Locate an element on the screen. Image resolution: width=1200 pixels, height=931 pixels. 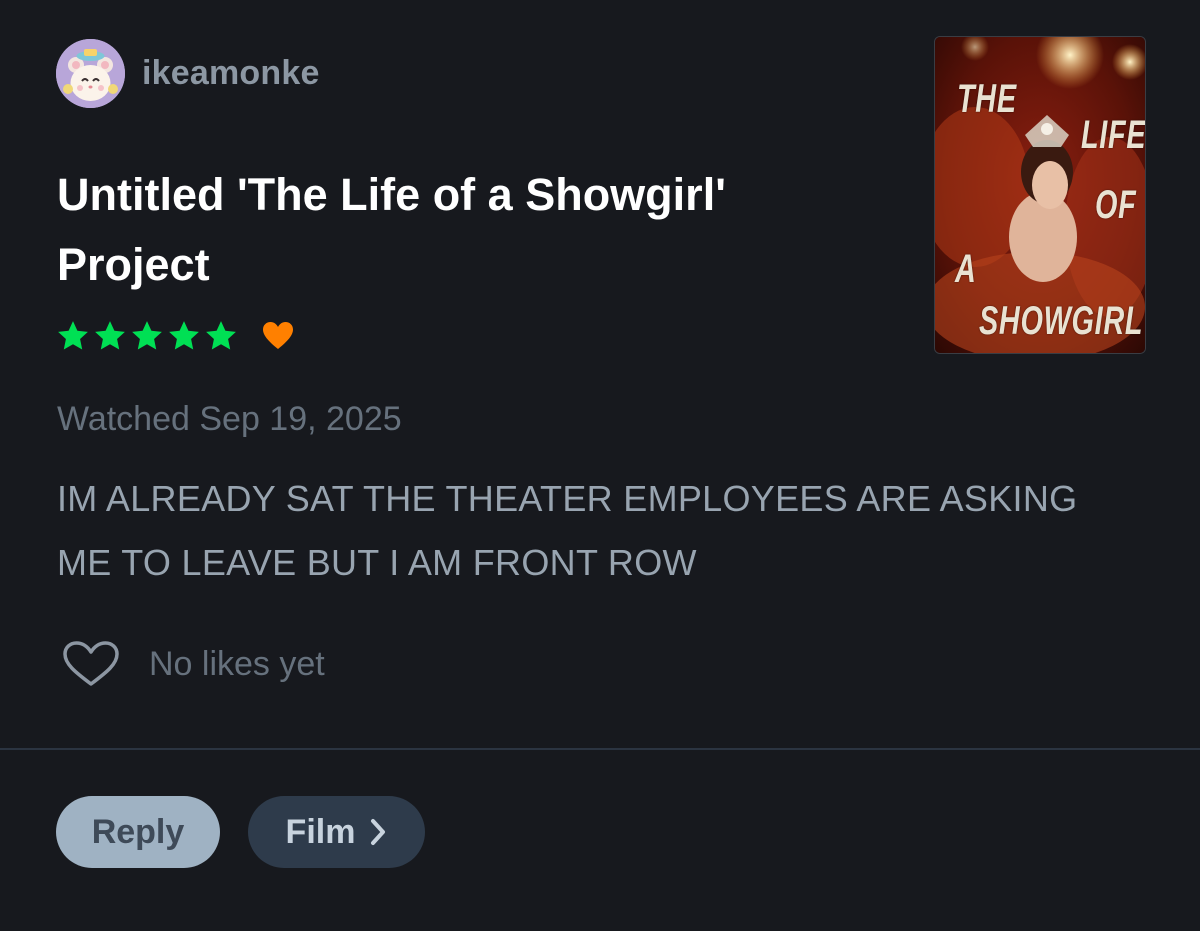
watched-date: Watched Sep 19, 2025 is located at coordinates (229, 419).